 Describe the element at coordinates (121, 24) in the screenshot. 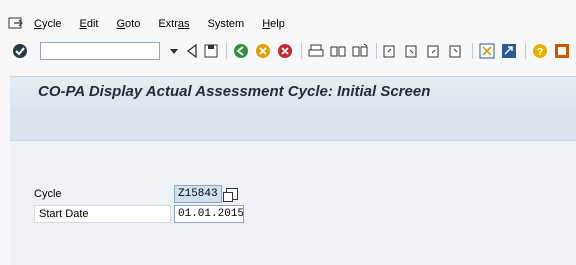

I see `menu-goto-mnemonic: G` at that location.